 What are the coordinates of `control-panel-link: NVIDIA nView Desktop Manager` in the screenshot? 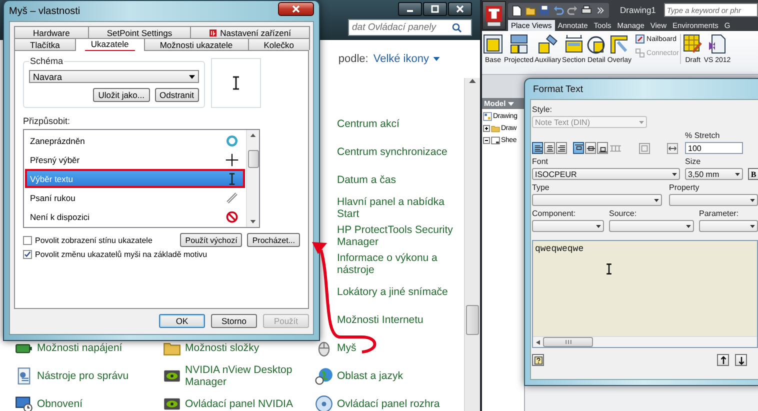 It's located at (250, 376).